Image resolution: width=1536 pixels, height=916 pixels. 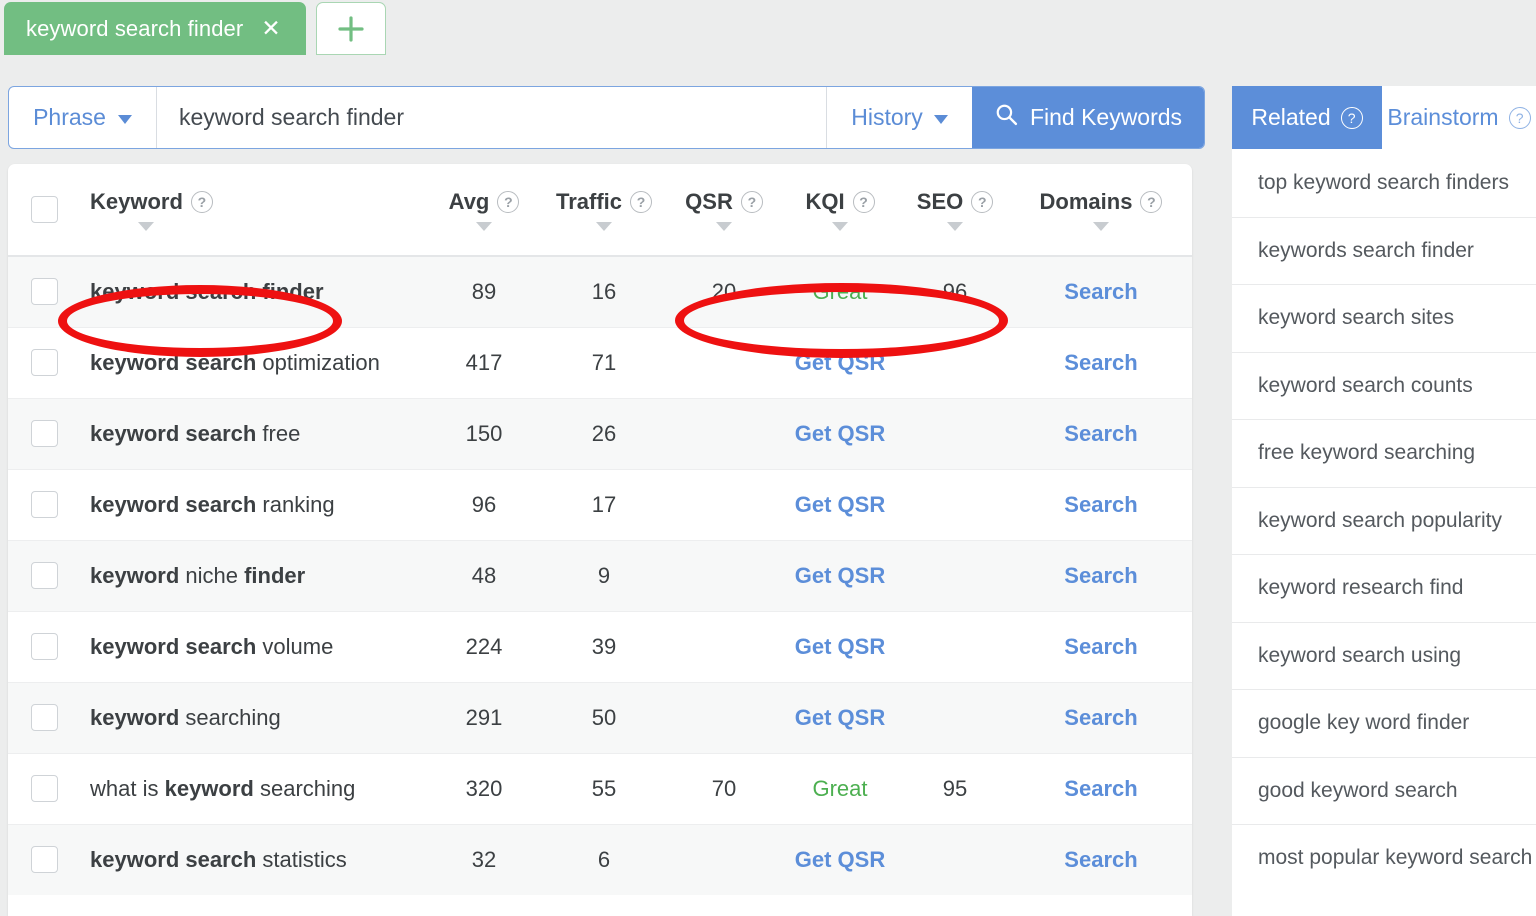 I want to click on table-row: keyword niche finder 48 9 Get QSR Search, so click(x=600, y=575).